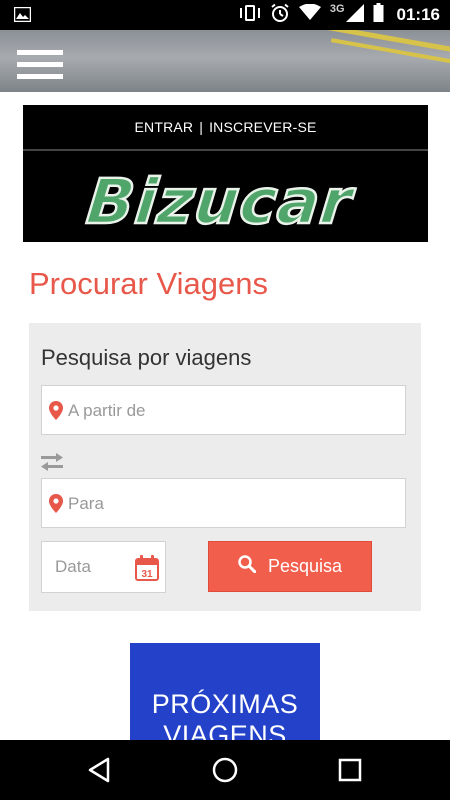 This screenshot has width=450, height=800. I want to click on status-time: 01:16, so click(418, 14).